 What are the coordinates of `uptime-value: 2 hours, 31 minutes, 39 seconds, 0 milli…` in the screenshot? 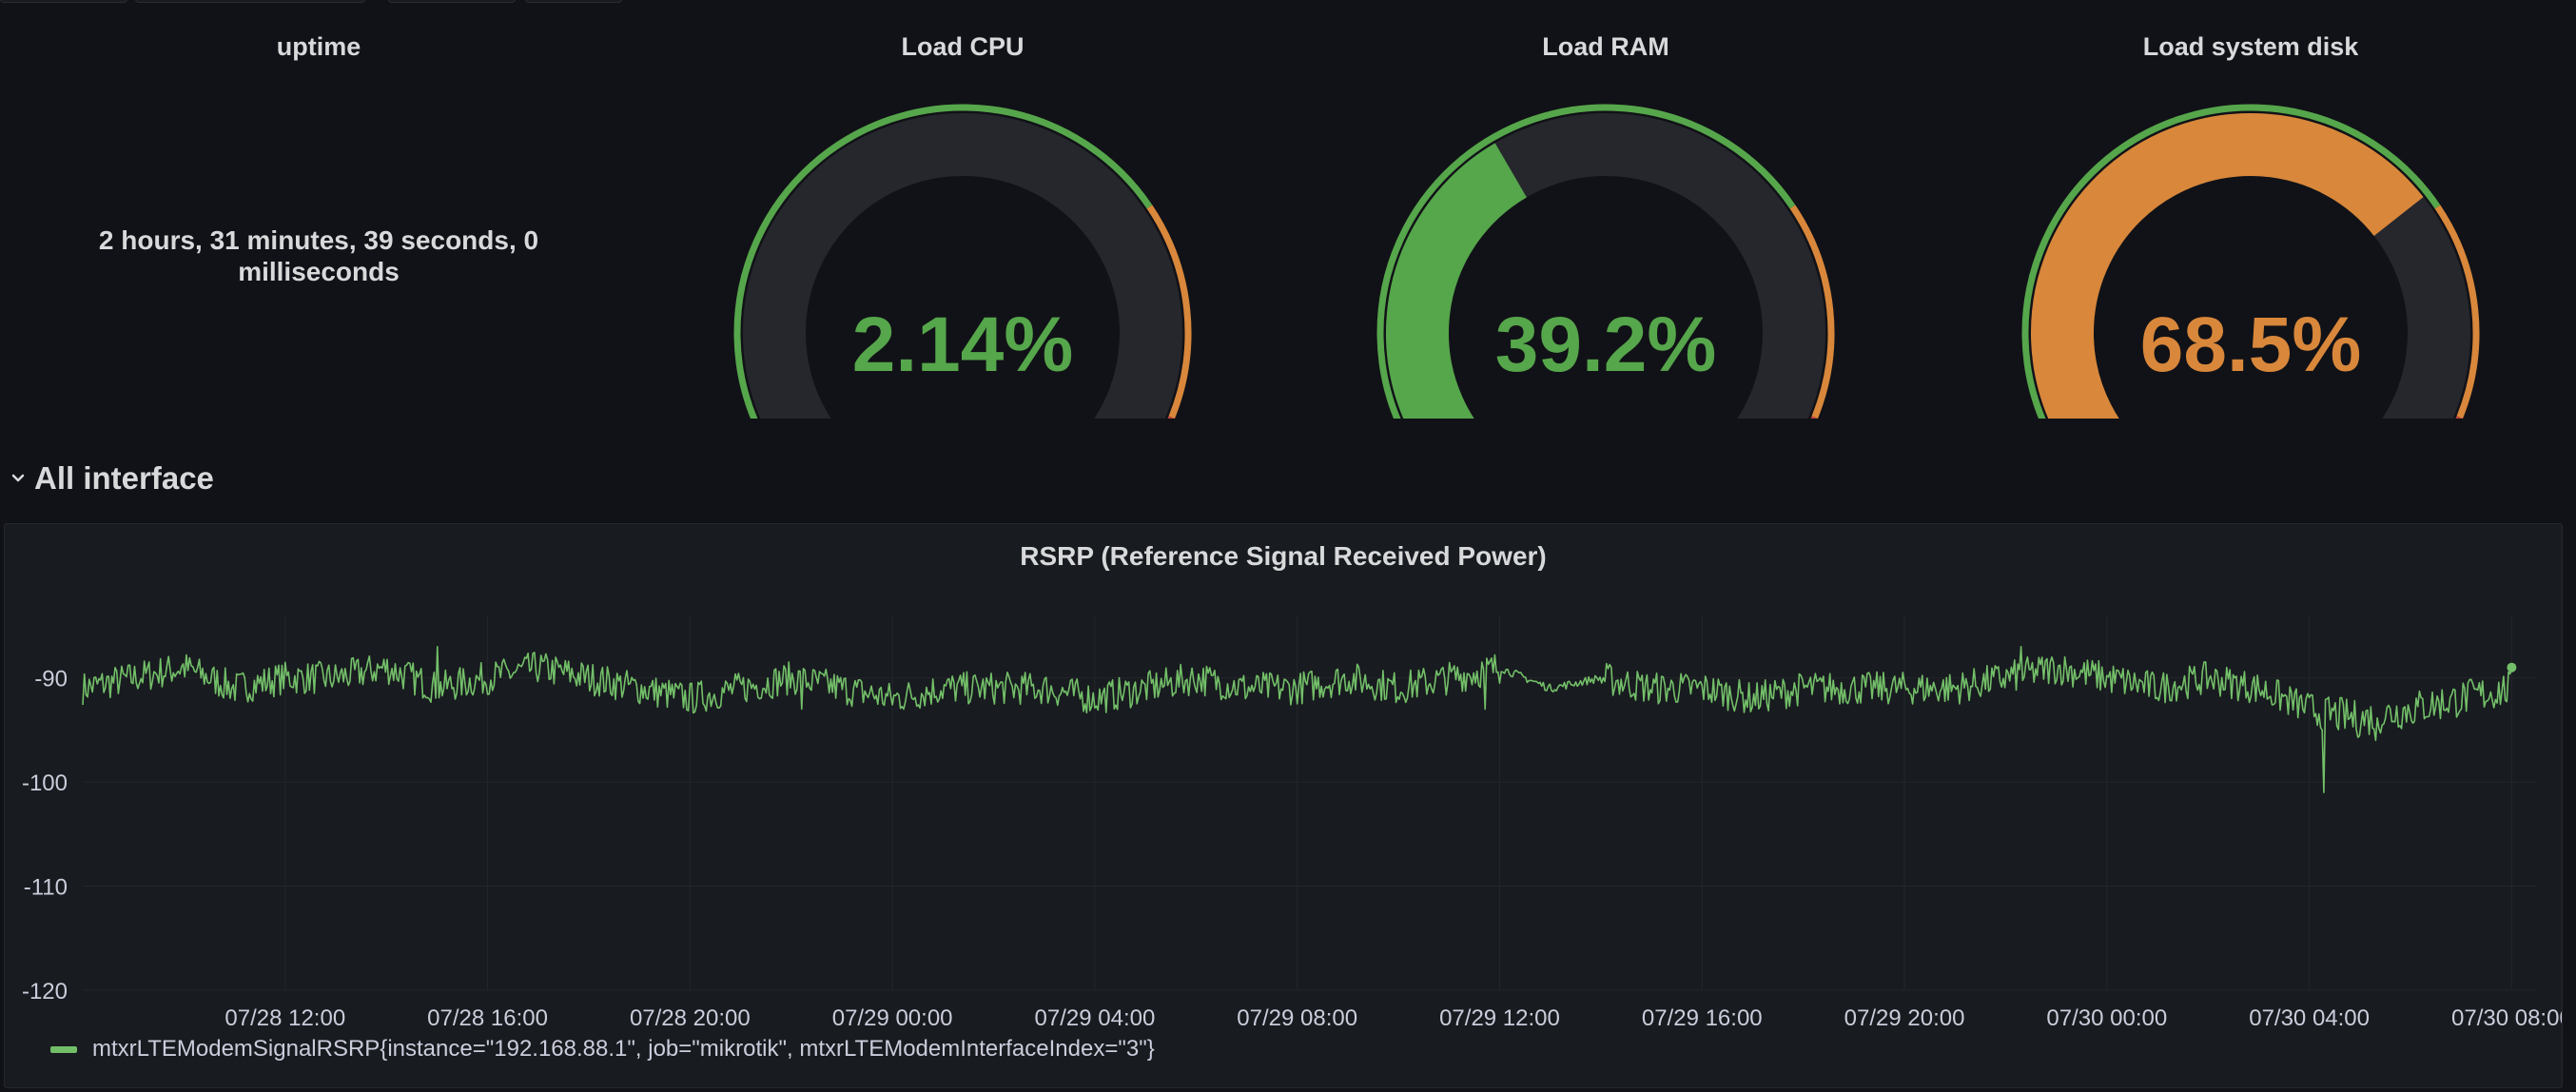 It's located at (318, 255).